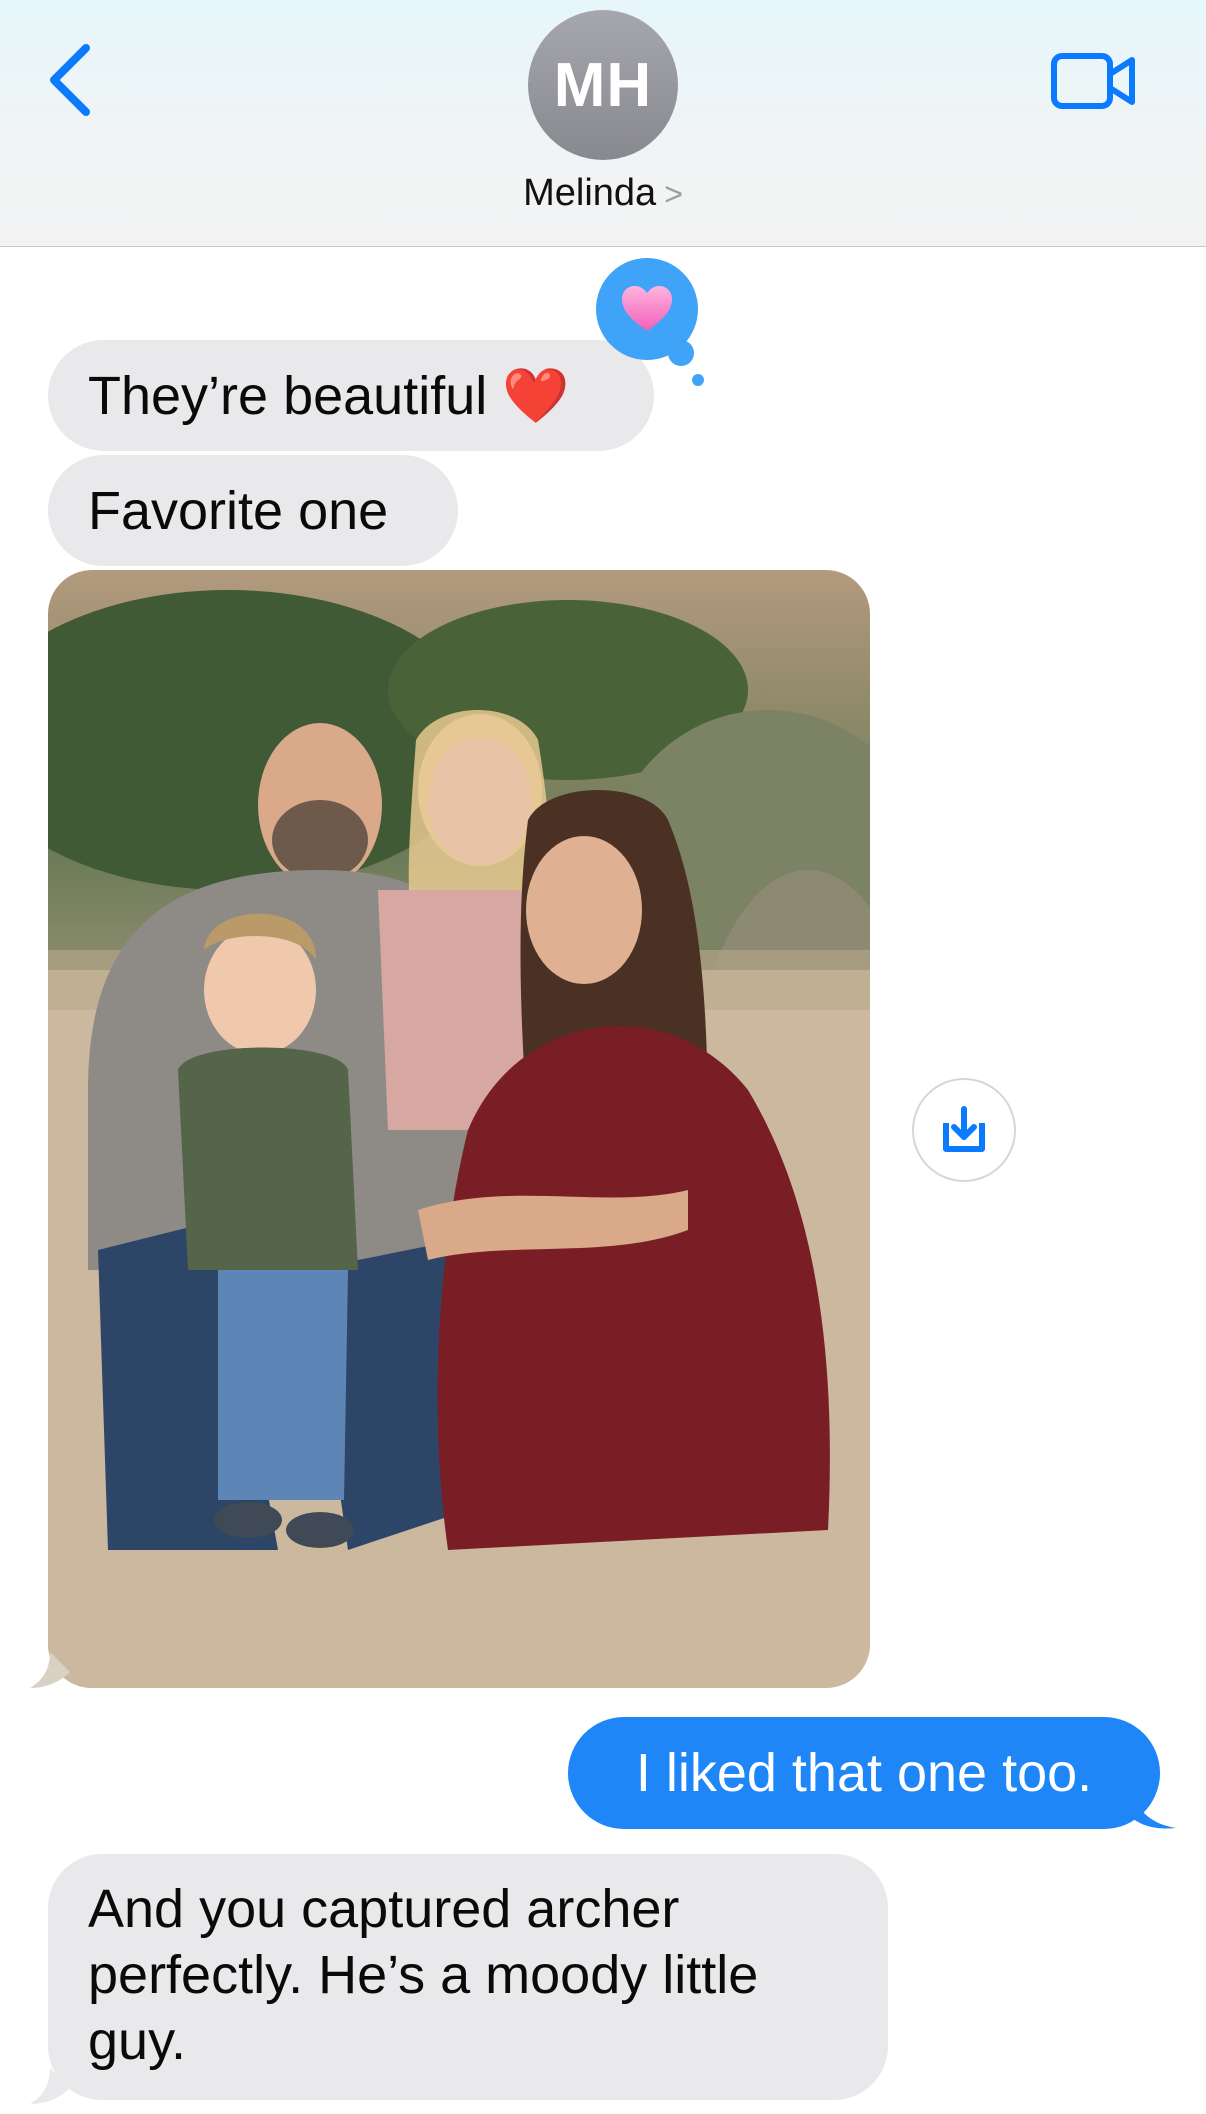 The height and width of the screenshot is (2114, 1206). What do you see at coordinates (673, 194) in the screenshot?
I see `chevron-right-icon: >` at bounding box center [673, 194].